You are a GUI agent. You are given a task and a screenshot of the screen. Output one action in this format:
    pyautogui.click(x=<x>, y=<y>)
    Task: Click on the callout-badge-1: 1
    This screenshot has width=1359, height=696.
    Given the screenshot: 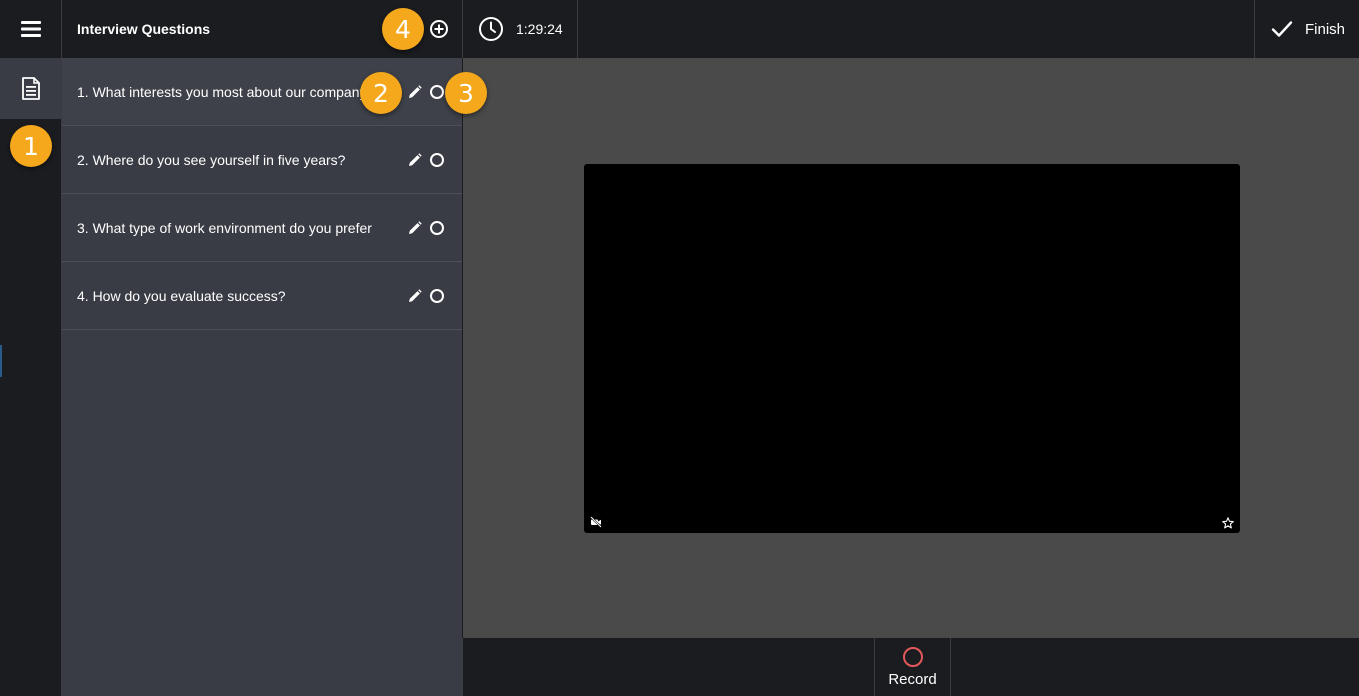 What is the action you would take?
    pyautogui.click(x=31, y=146)
    